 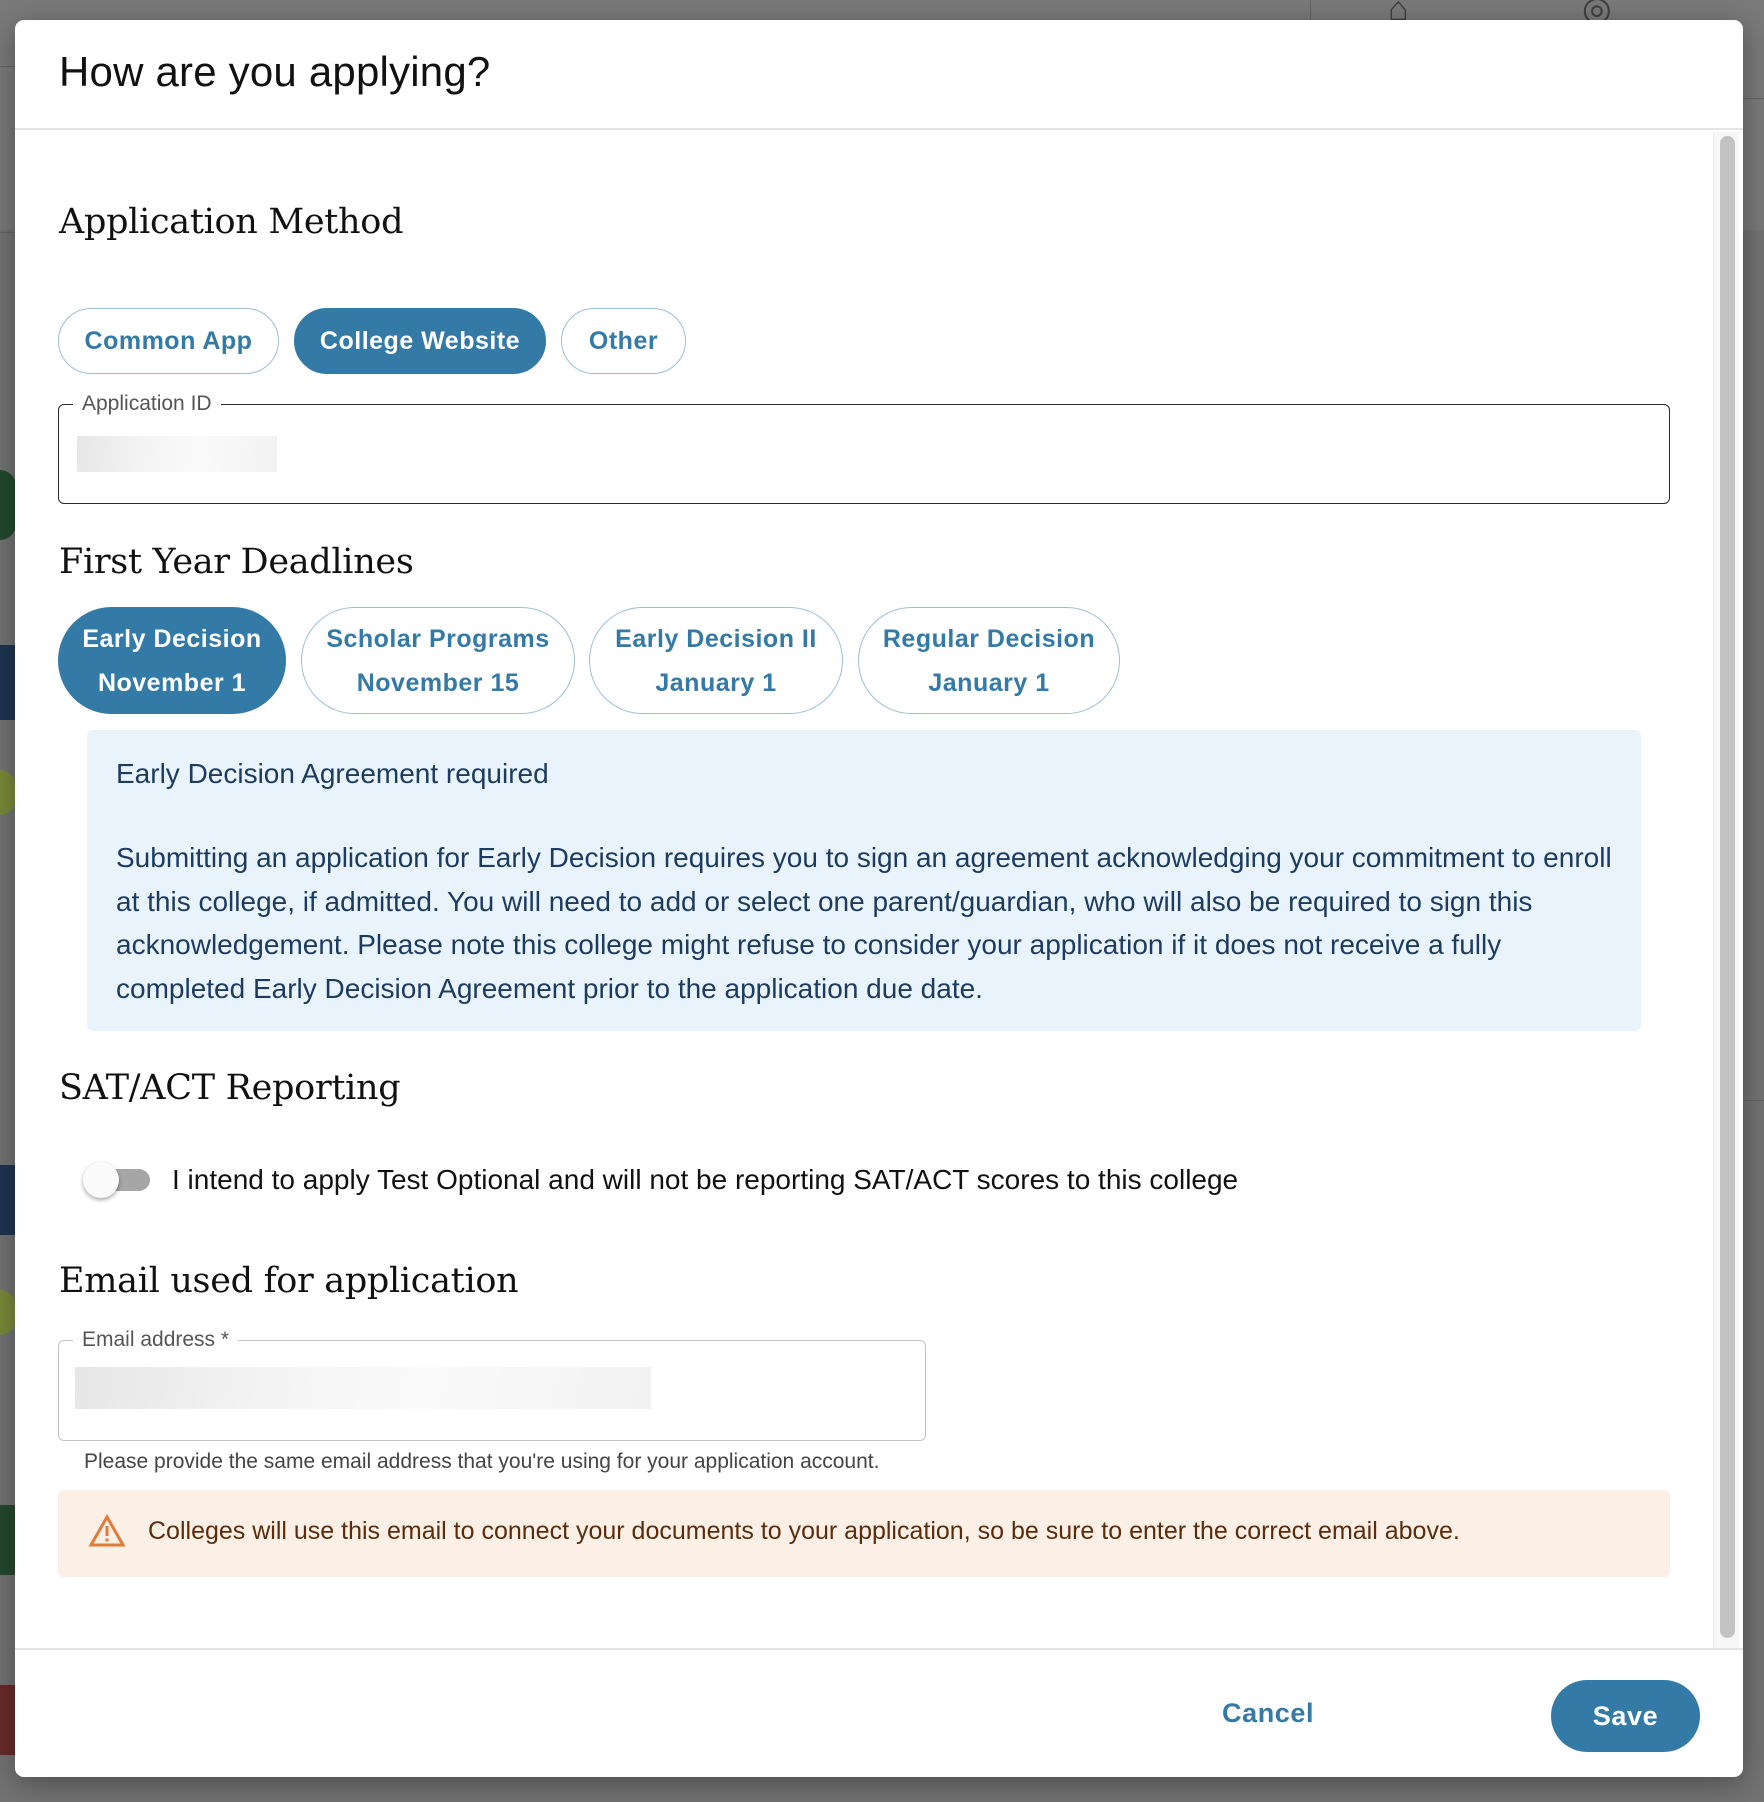 What do you see at coordinates (1727, 887) in the screenshot?
I see `scrollbar-thumb` at bounding box center [1727, 887].